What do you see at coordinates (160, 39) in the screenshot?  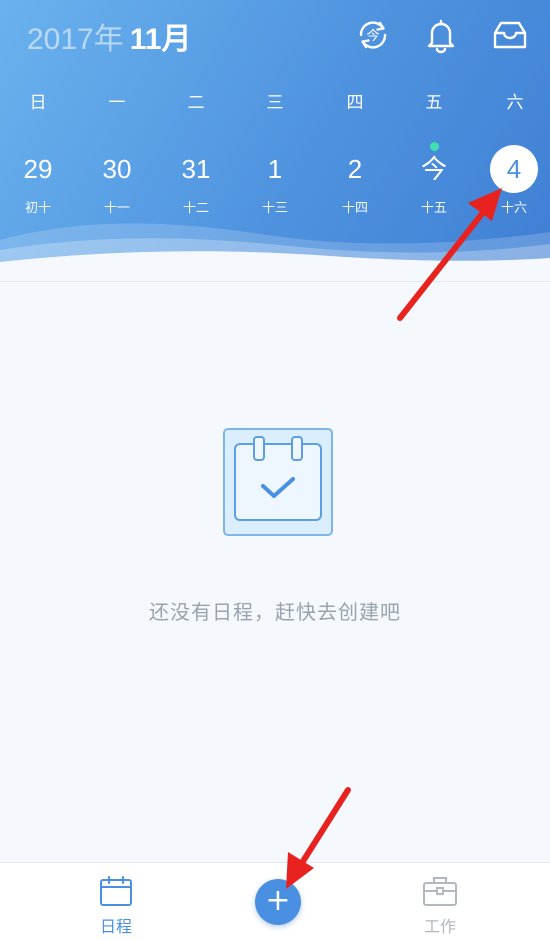 I see `month-label: 11月` at bounding box center [160, 39].